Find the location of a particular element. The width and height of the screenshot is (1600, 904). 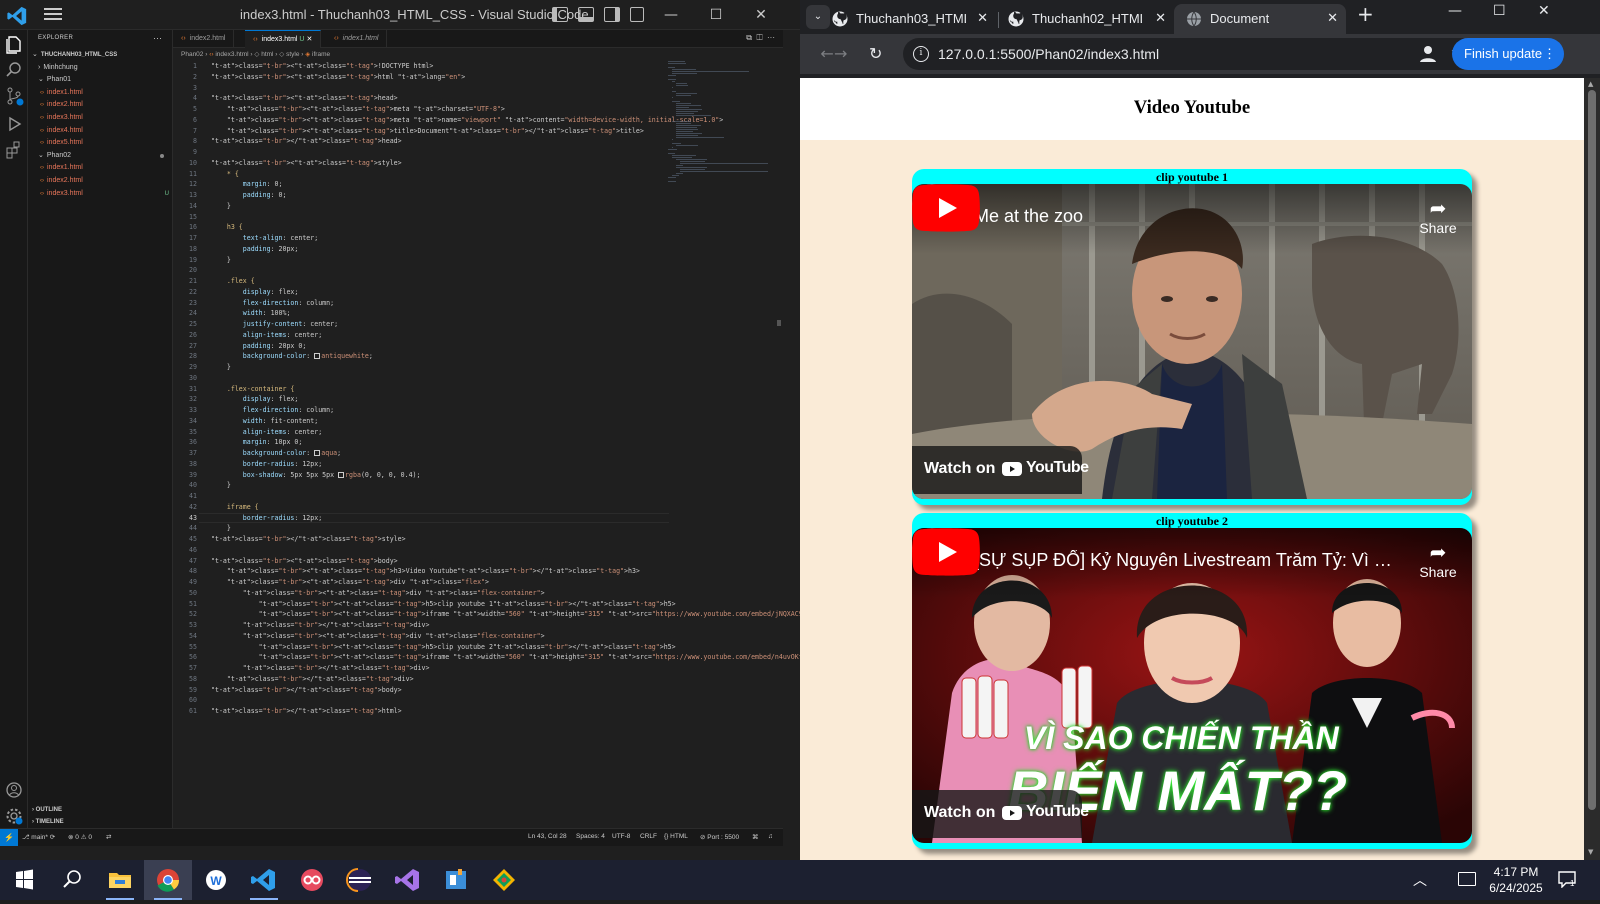

cursor-position: Ln 43, Col 28 is located at coordinates (547, 836).